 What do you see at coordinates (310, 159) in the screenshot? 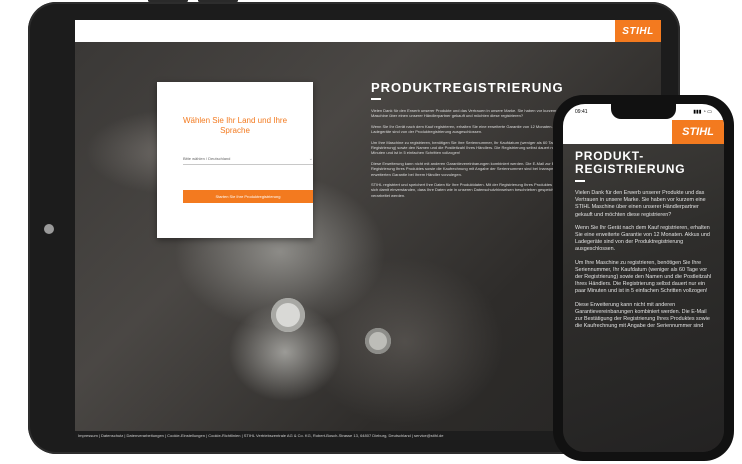
I see `chevron-down-icon: ⌄` at bounding box center [310, 159].